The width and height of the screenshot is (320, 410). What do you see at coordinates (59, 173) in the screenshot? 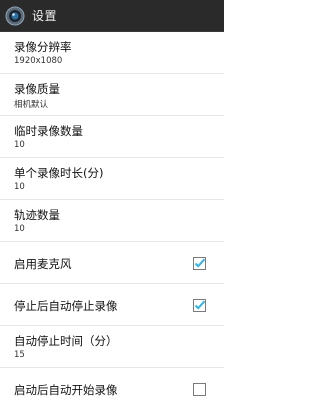
I see `setting-title: 单个录像时长(分)` at bounding box center [59, 173].